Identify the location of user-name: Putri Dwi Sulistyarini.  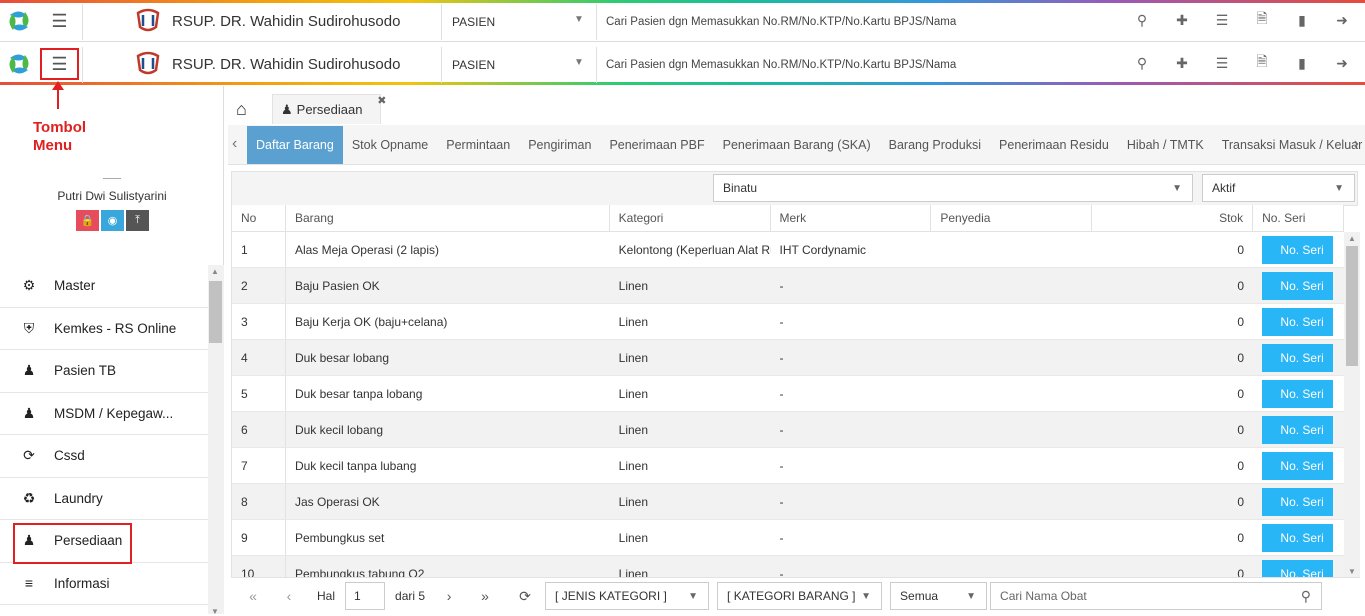
(112, 196).